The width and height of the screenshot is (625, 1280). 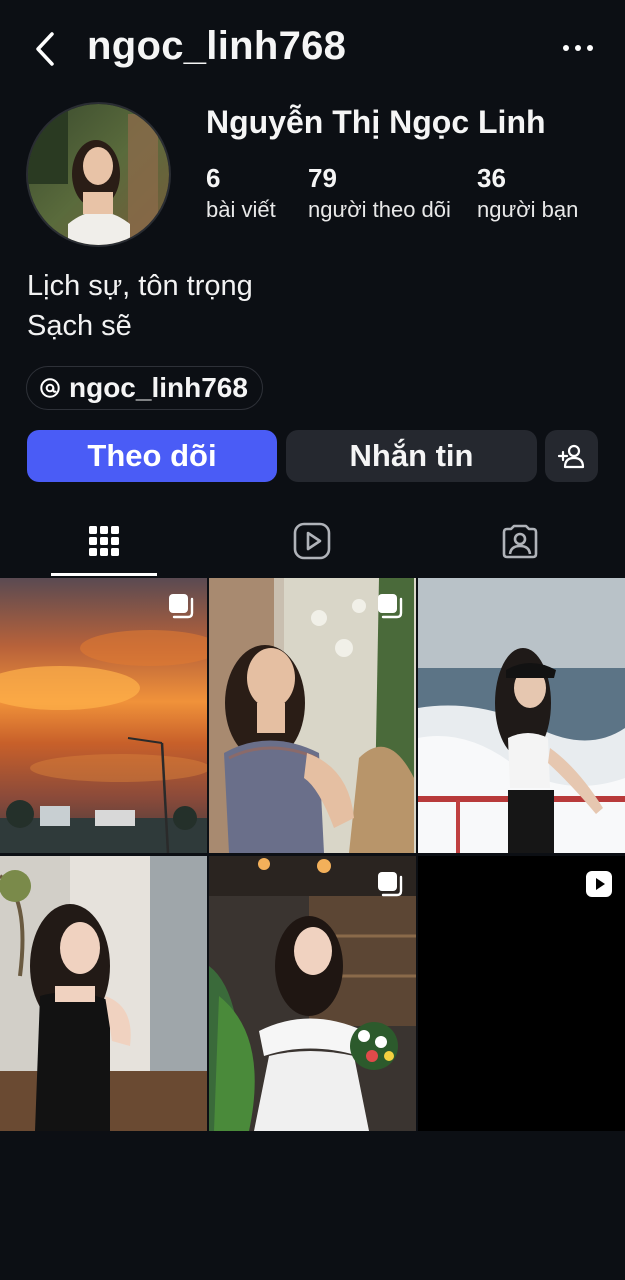 What do you see at coordinates (152, 456) in the screenshot?
I see `follow-button: Theo dõi` at bounding box center [152, 456].